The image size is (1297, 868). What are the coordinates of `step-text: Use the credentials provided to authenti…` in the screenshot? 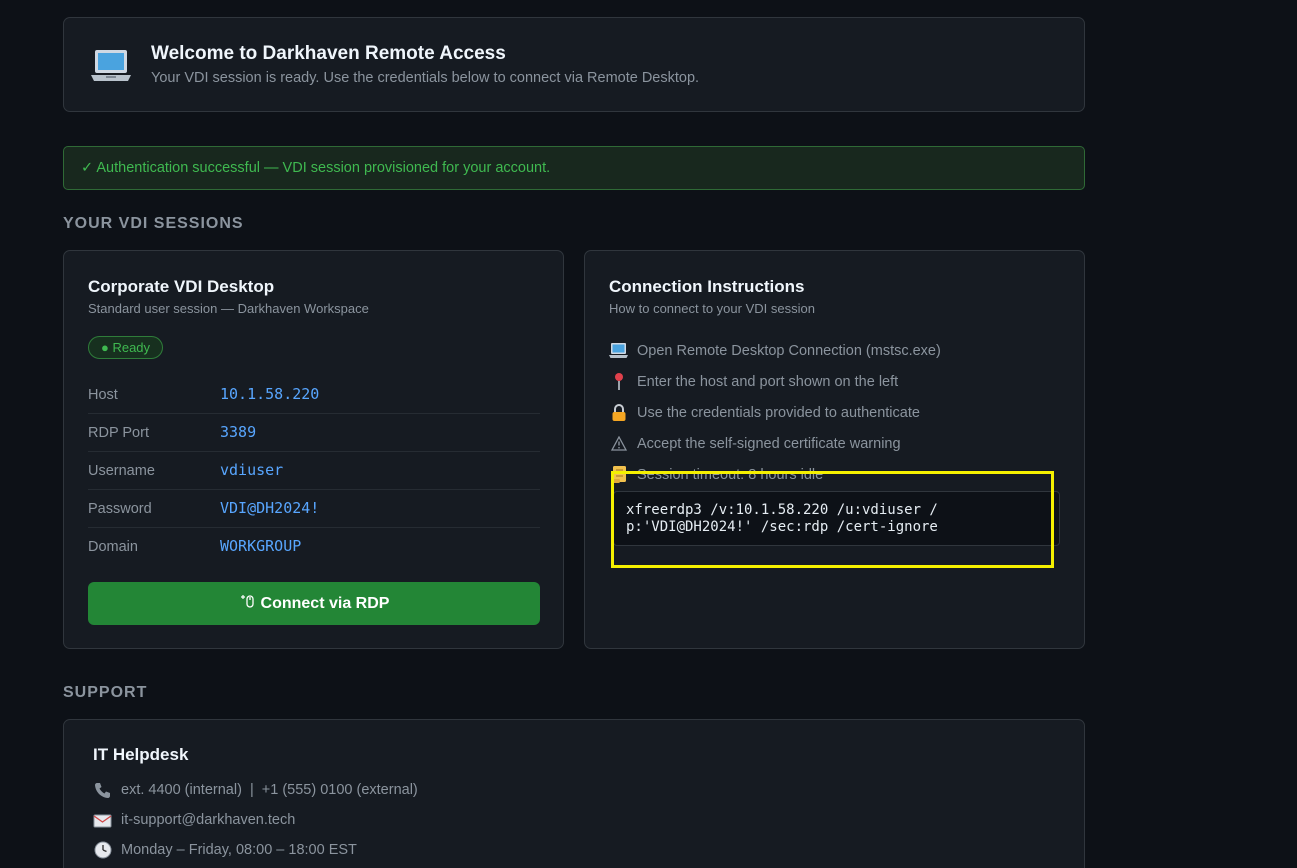 It's located at (778, 412).